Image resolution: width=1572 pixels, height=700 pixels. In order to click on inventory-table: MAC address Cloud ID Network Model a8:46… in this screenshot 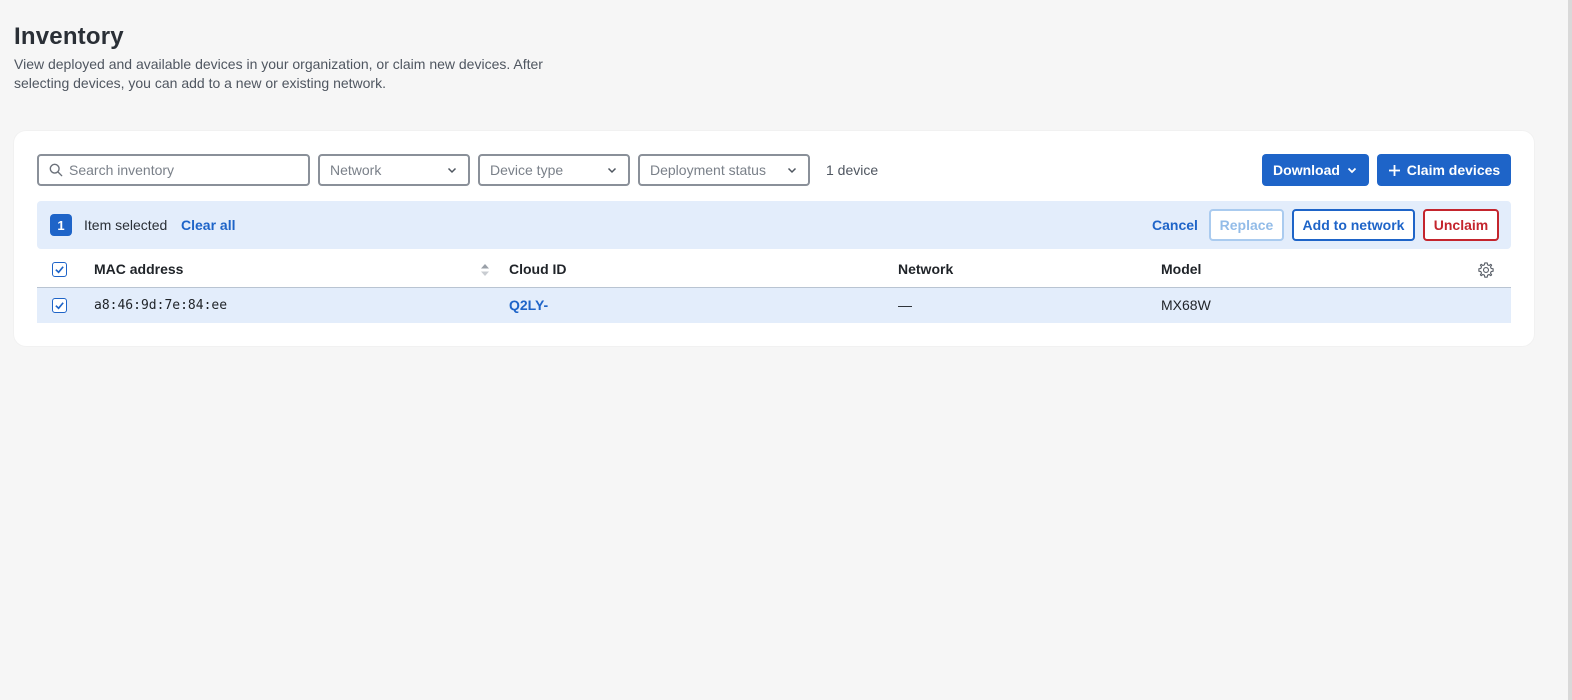, I will do `click(774, 287)`.